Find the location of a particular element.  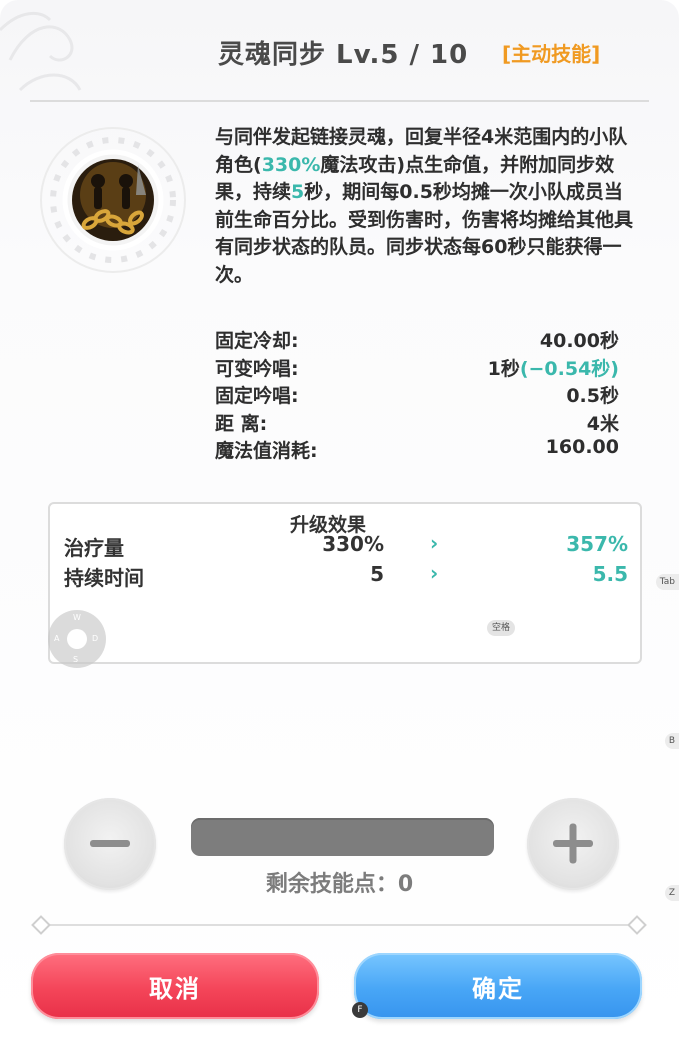

stat-row: 固定冷却: 40.00秒 is located at coordinates (417, 340).